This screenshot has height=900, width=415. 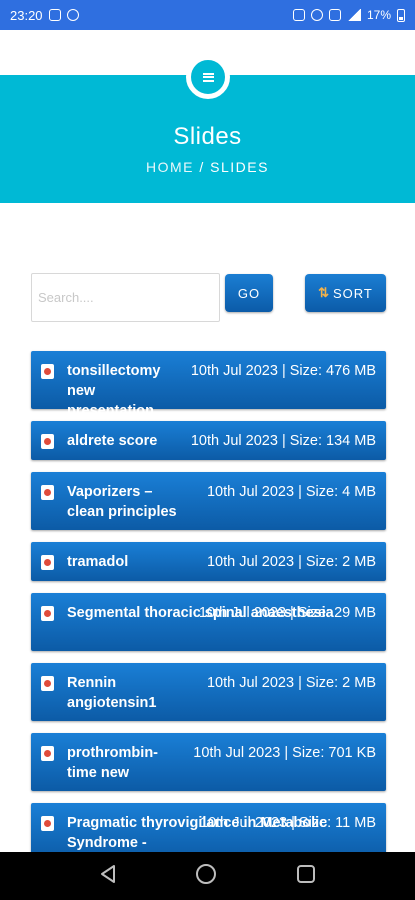 I want to click on breadcrumb-home-link: HOME, so click(x=170, y=167).